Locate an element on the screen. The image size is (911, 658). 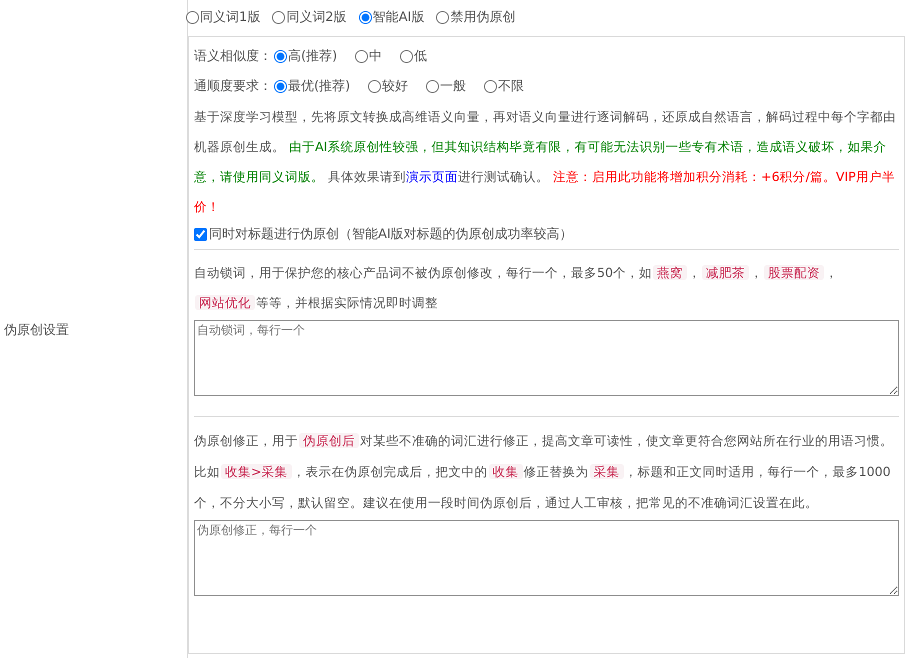
mode-label: 禁用伪原创 is located at coordinates (483, 18).